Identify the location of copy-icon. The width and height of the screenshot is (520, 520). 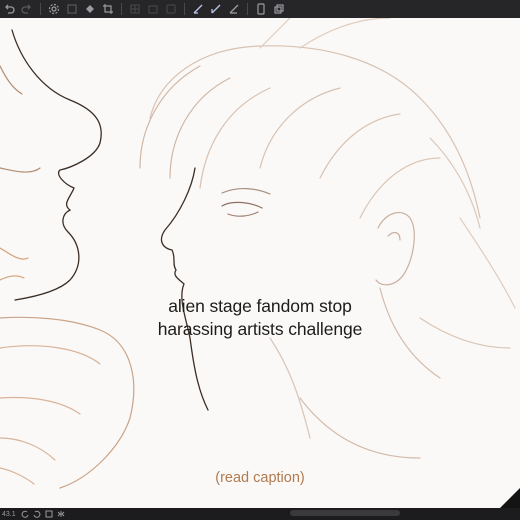
(279, 9).